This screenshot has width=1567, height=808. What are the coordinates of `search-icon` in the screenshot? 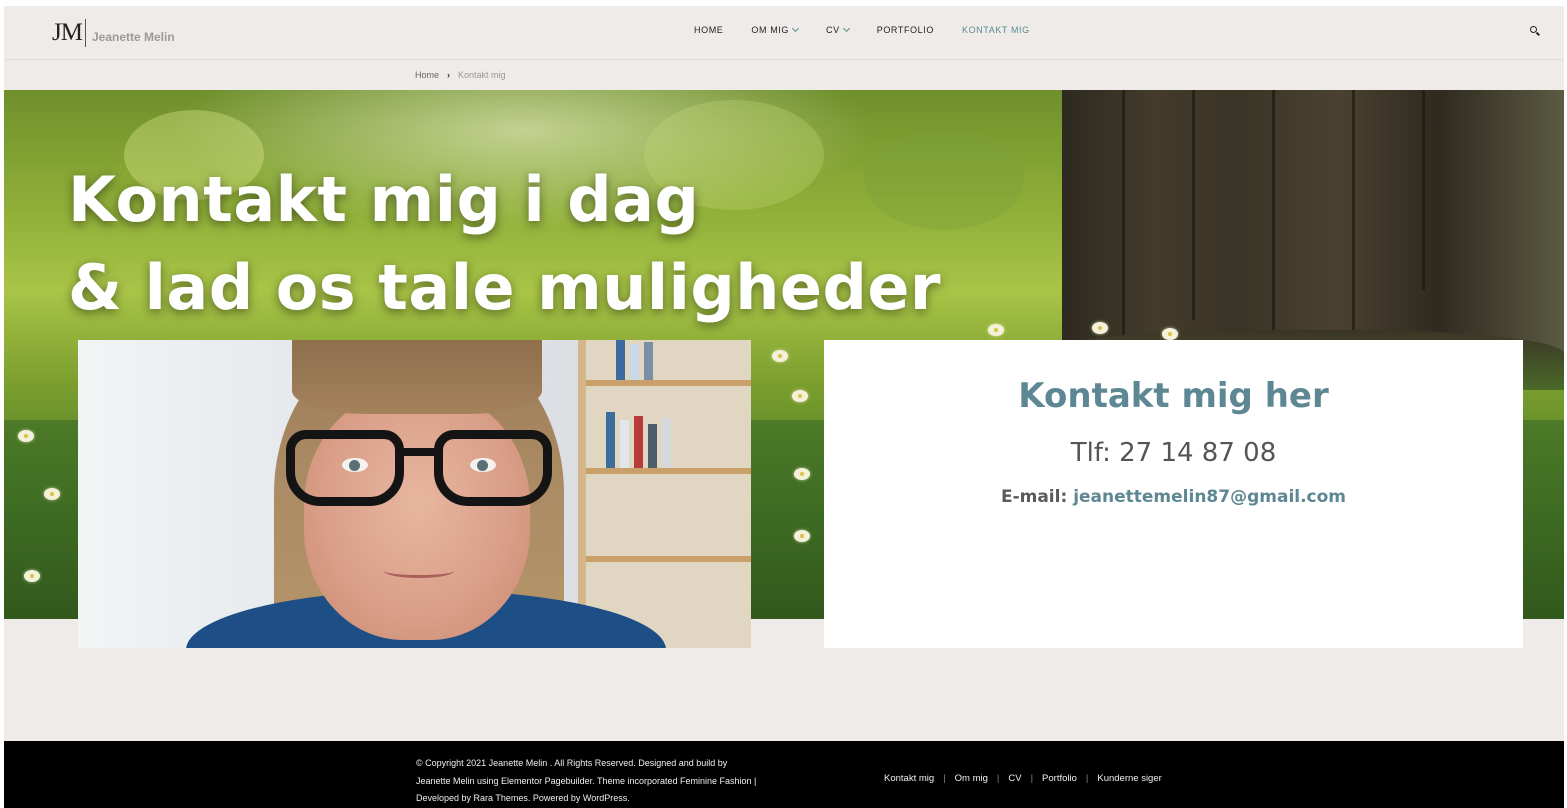 It's located at (1536, 32).